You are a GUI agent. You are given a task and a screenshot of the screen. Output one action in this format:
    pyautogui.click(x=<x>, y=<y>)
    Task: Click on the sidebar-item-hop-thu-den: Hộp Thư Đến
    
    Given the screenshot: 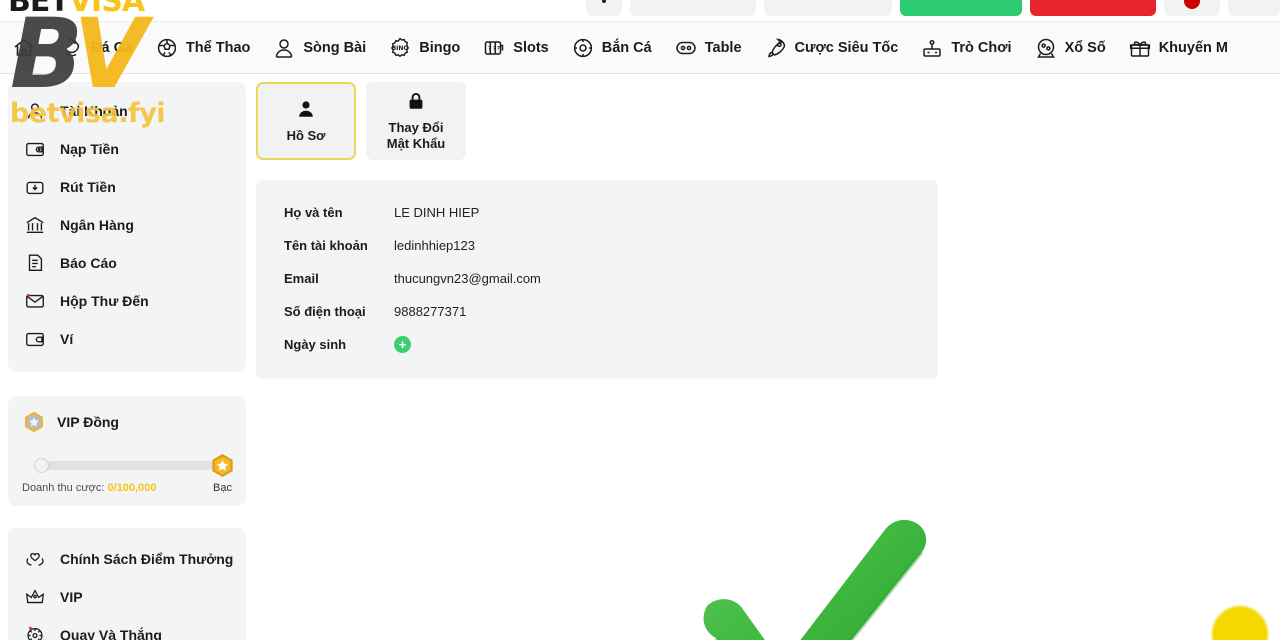 What is the action you would take?
    pyautogui.click(x=127, y=301)
    